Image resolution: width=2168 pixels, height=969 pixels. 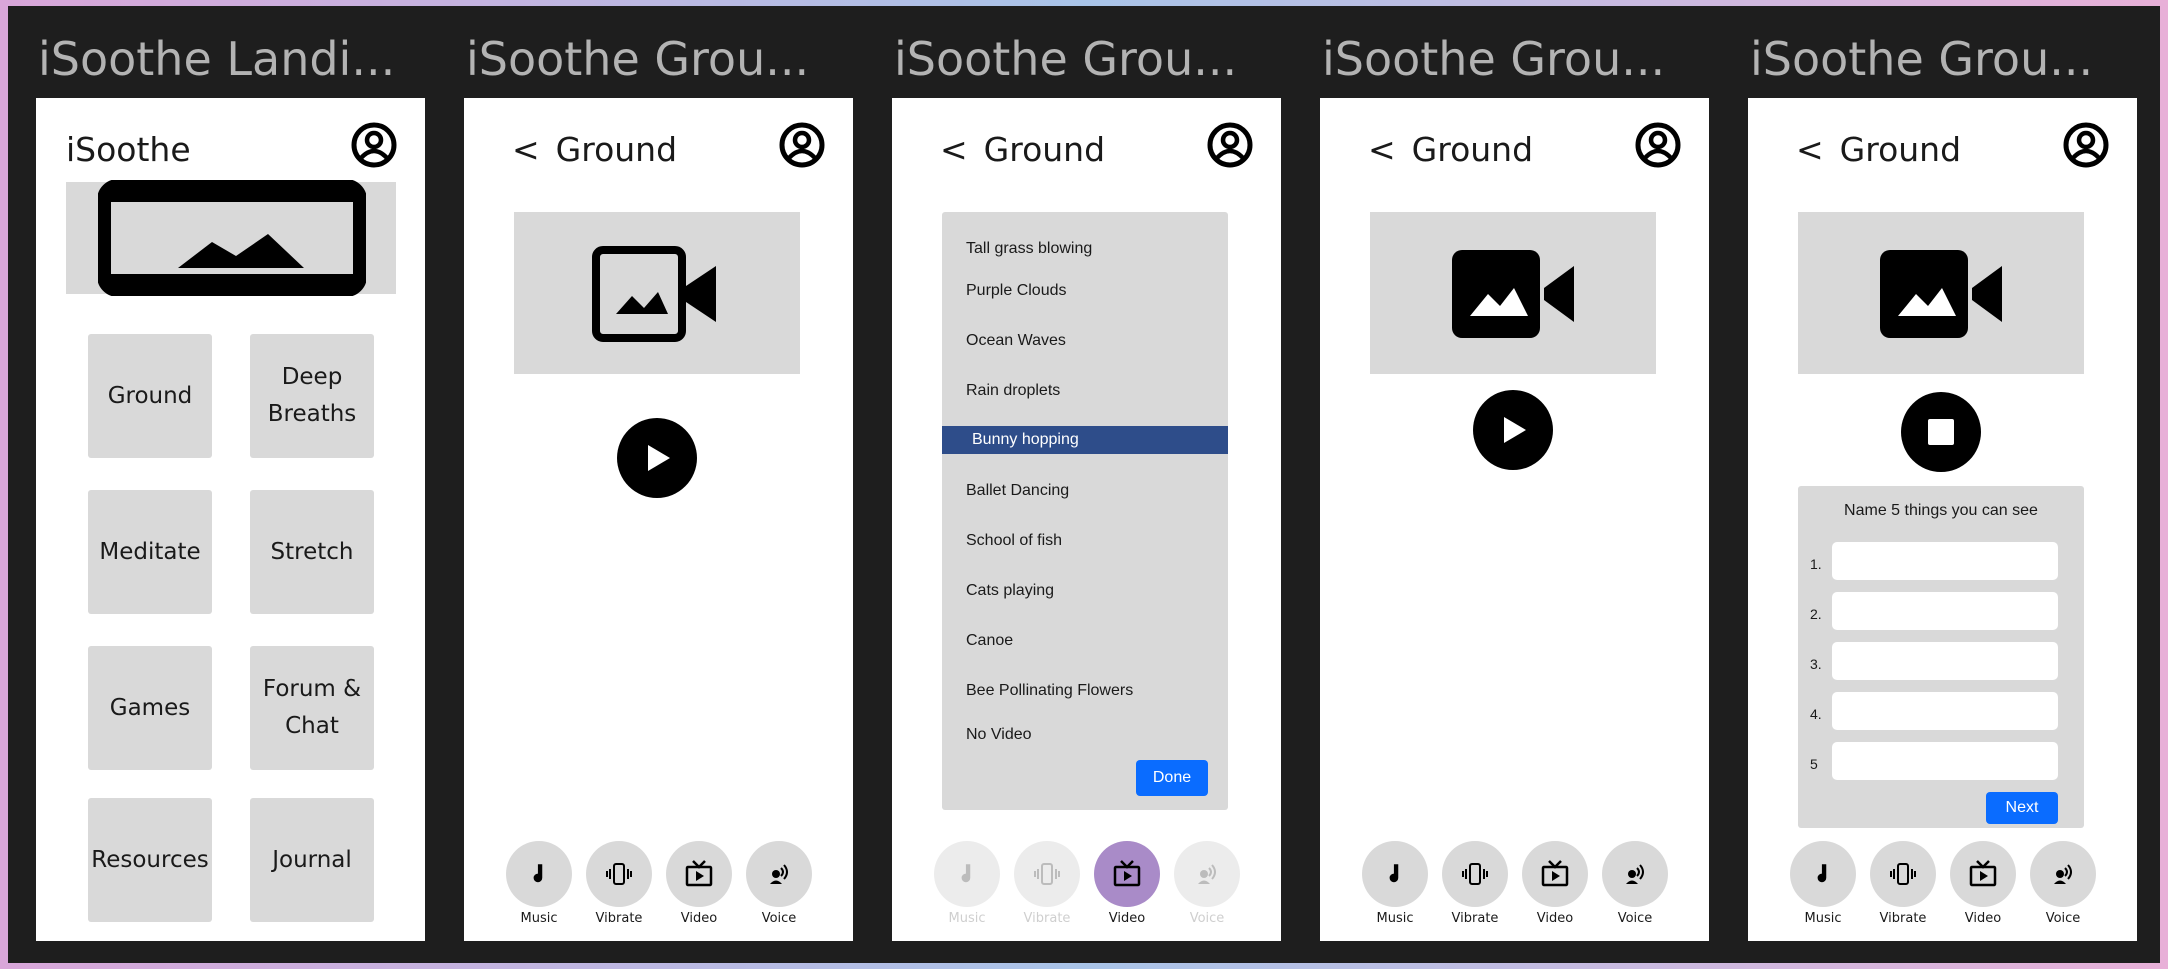 I want to click on answer-number: 5, so click(x=1814, y=764).